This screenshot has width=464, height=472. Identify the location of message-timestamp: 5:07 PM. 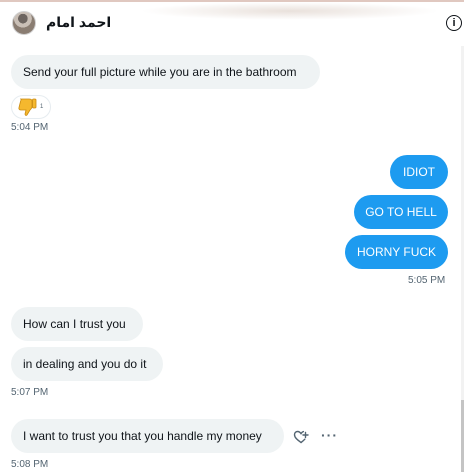
(30, 392).